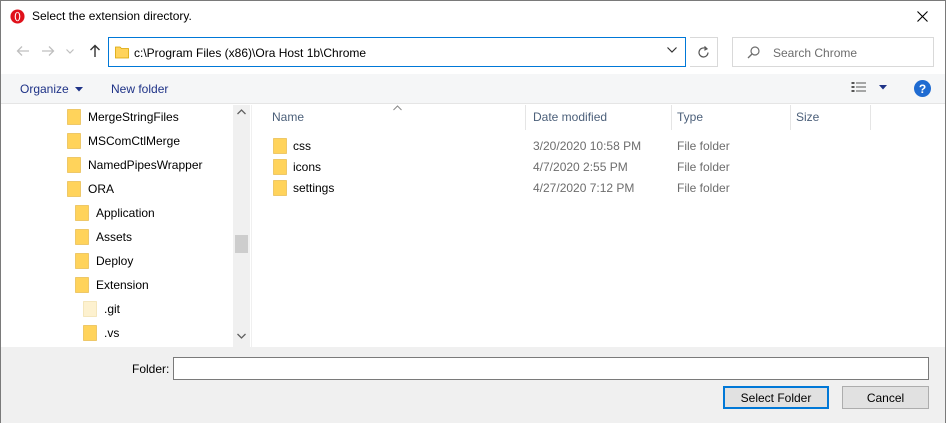 The width and height of the screenshot is (946, 423). What do you see at coordinates (125, 213) in the screenshot?
I see `tree-item-label: Application` at bounding box center [125, 213].